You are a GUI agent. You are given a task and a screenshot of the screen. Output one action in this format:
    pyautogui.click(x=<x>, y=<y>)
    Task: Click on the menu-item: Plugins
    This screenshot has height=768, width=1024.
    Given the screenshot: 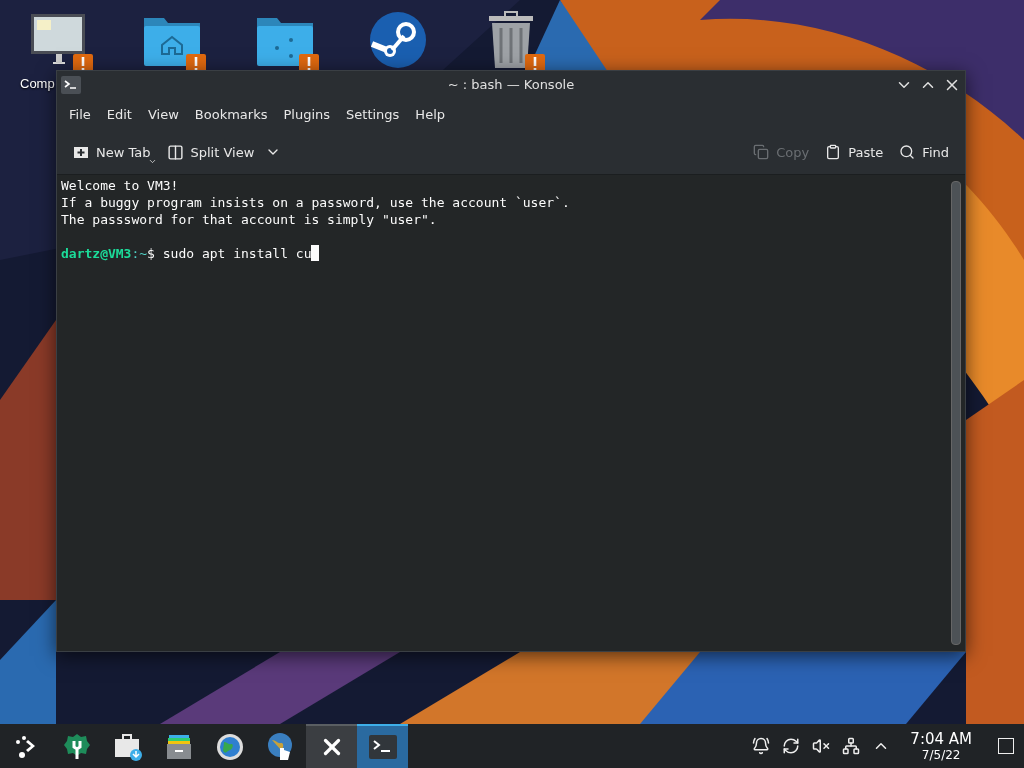 What is the action you would take?
    pyautogui.click(x=307, y=114)
    